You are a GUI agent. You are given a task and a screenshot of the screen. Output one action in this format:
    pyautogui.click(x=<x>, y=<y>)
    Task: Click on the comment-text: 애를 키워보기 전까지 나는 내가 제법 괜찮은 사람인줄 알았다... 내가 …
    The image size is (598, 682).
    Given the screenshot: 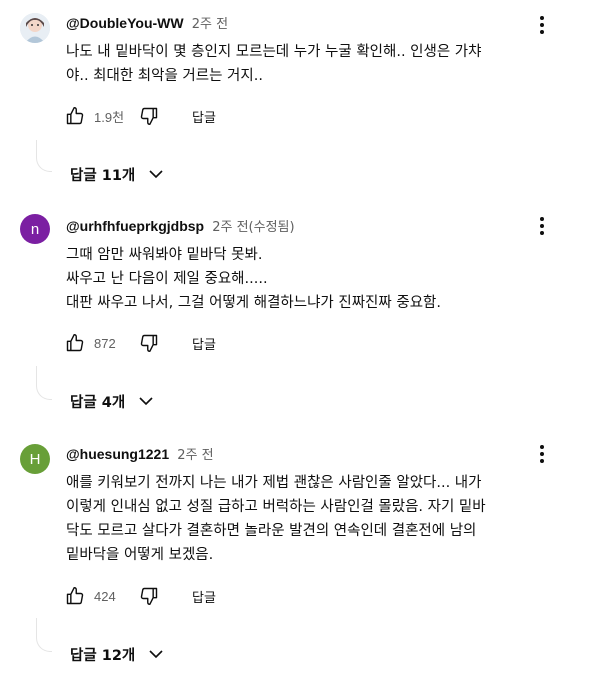 What is the action you would take?
    pyautogui.click(x=316, y=519)
    